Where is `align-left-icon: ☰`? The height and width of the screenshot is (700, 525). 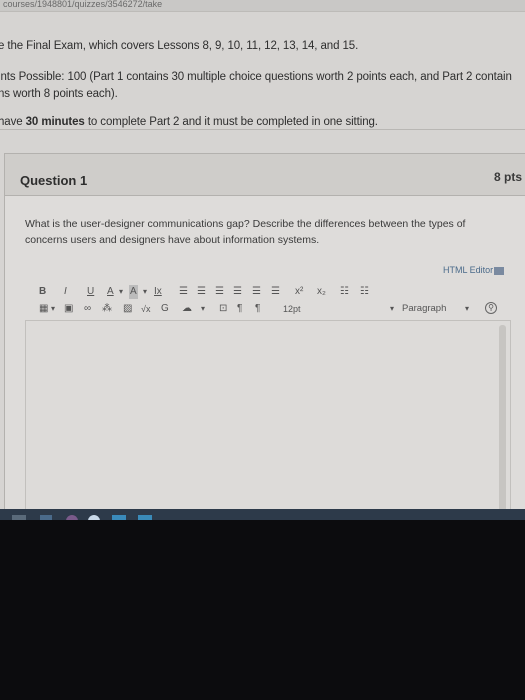 align-left-icon: ☰ is located at coordinates (183, 292).